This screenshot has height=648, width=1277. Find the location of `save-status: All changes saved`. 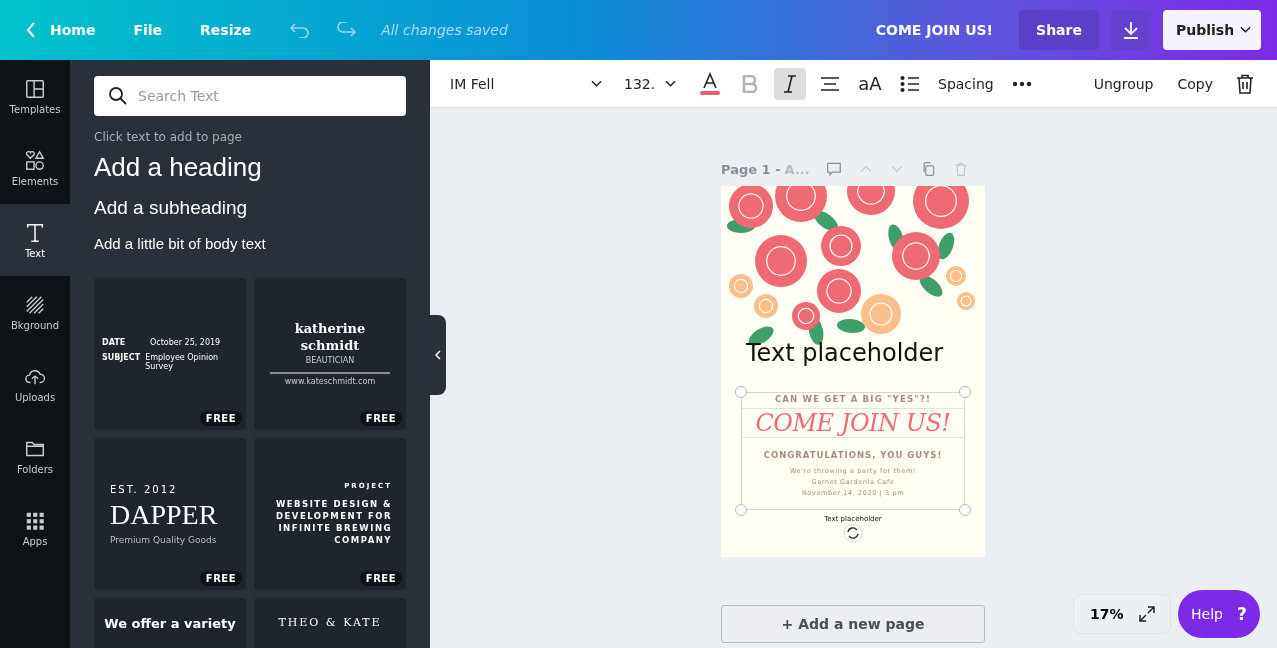

save-status: All changes saved is located at coordinates (444, 30).